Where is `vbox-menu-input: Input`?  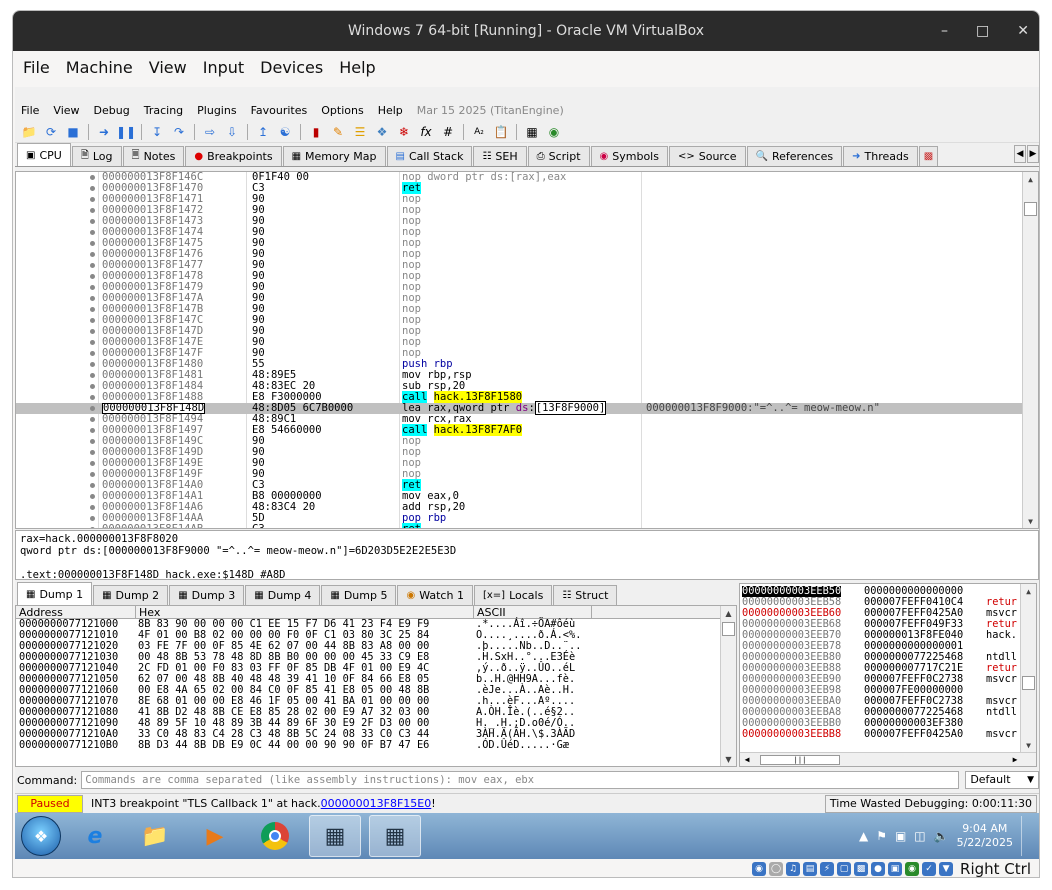
vbox-menu-input: Input is located at coordinates (223, 67).